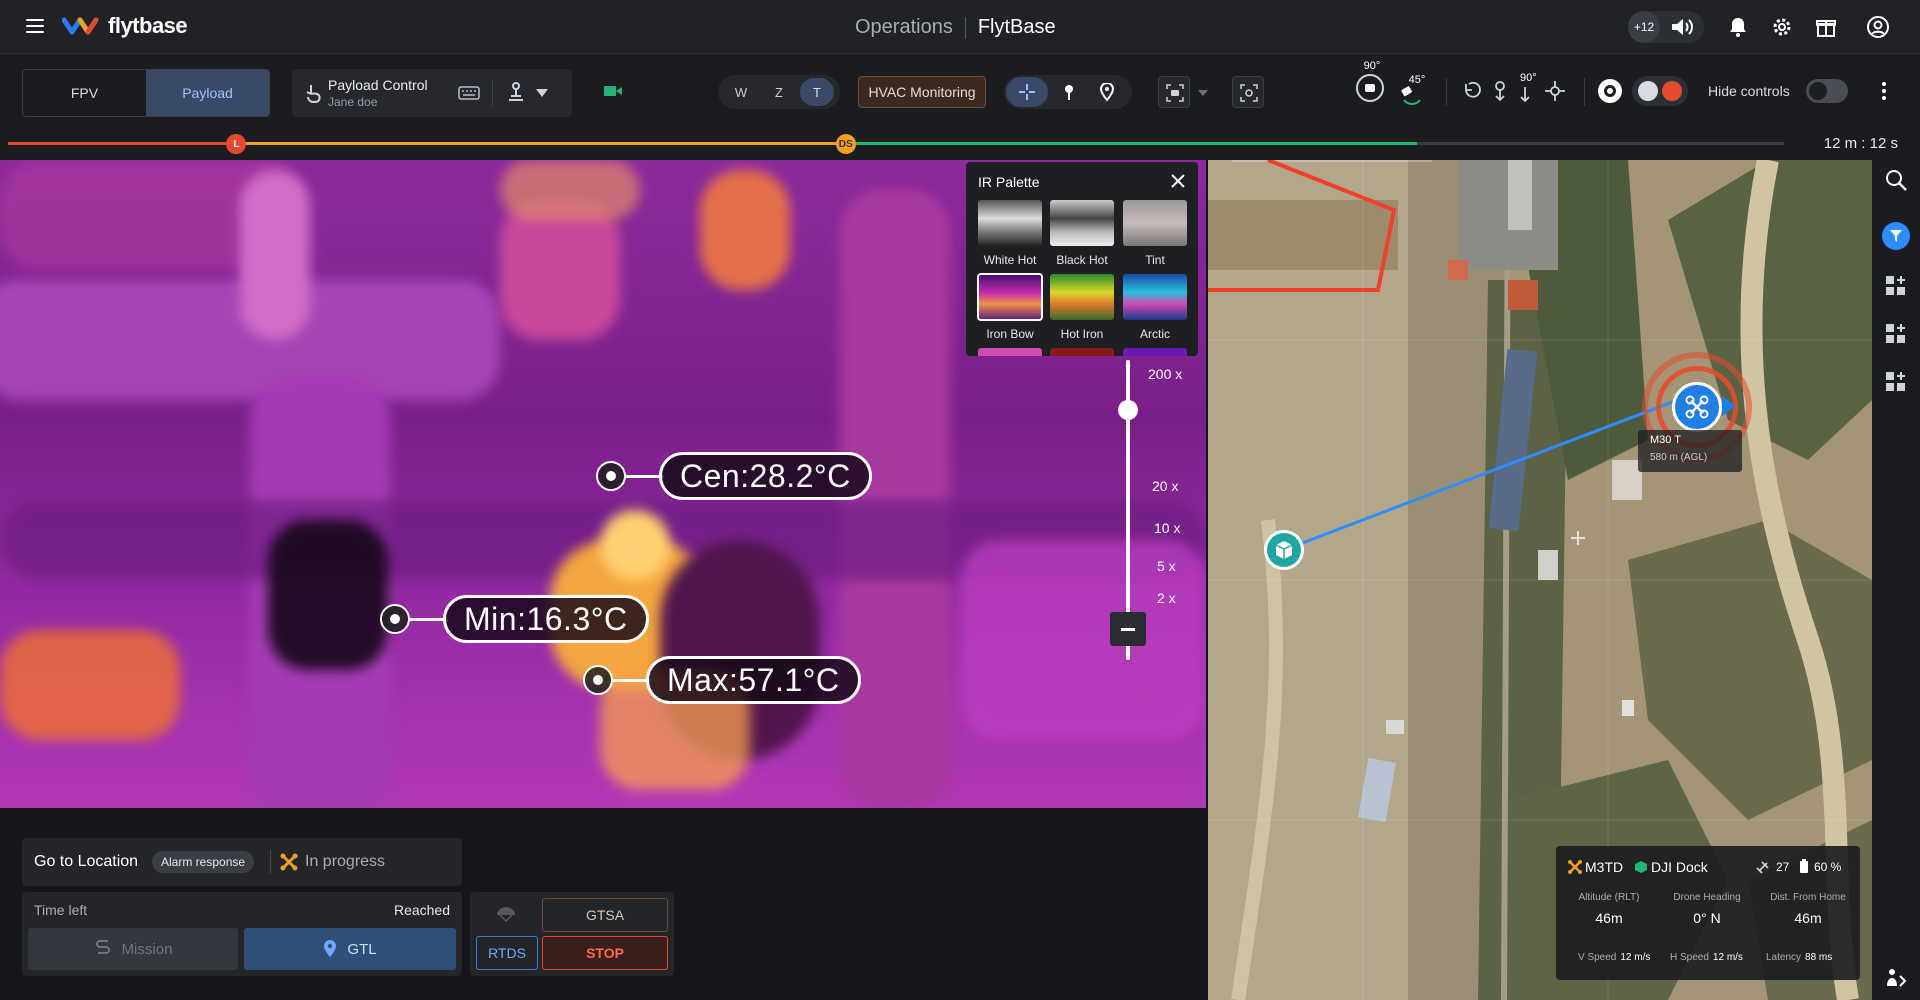 Image resolution: width=1920 pixels, height=1000 pixels. What do you see at coordinates (506, 914) in the screenshot?
I see `parachute-icon` at bounding box center [506, 914].